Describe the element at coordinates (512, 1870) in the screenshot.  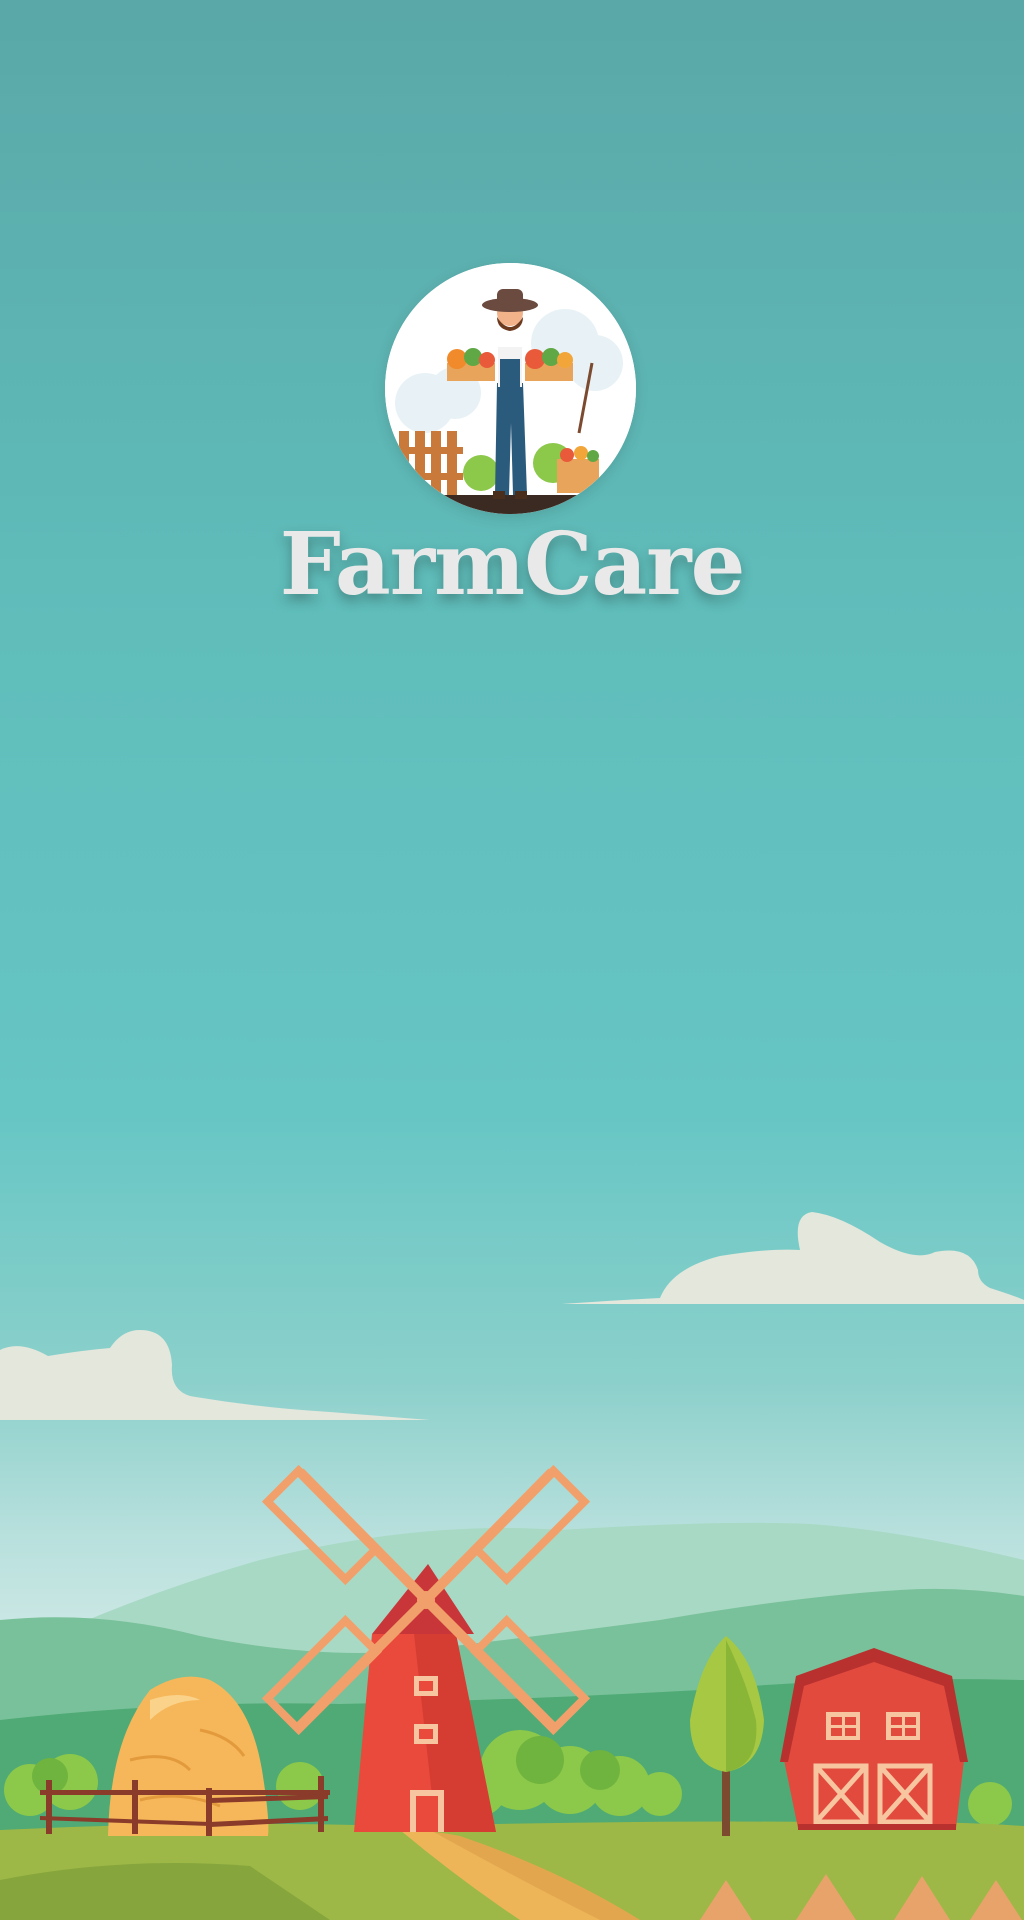
I see `ground-icon` at that location.